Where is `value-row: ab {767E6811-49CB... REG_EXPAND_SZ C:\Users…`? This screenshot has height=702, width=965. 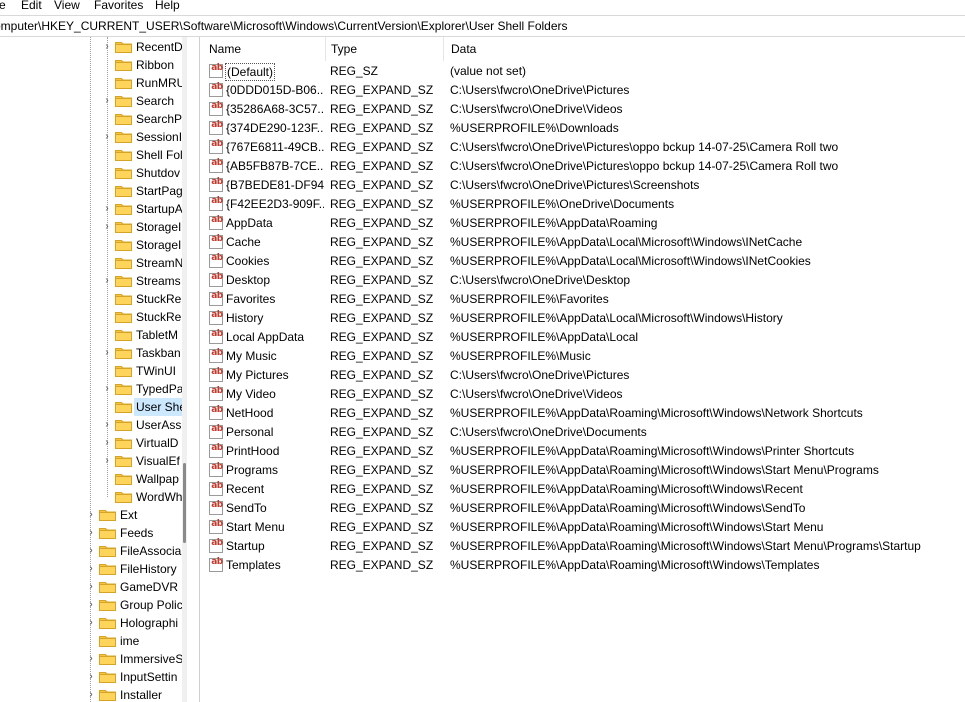
value-row: ab {767E6811-49CB... REG_EXPAND_SZ C:\Users… is located at coordinates (583, 147).